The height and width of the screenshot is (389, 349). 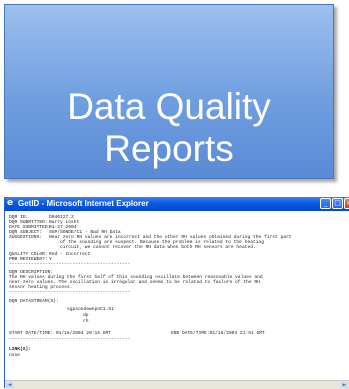 I want to click on links-label: LINK(S):, so click(x=20, y=349).